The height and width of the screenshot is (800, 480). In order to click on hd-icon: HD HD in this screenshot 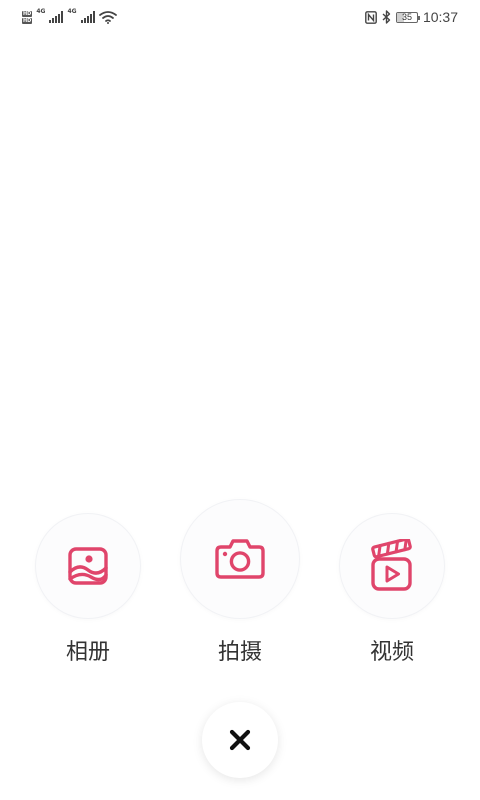, I will do `click(27, 17)`.